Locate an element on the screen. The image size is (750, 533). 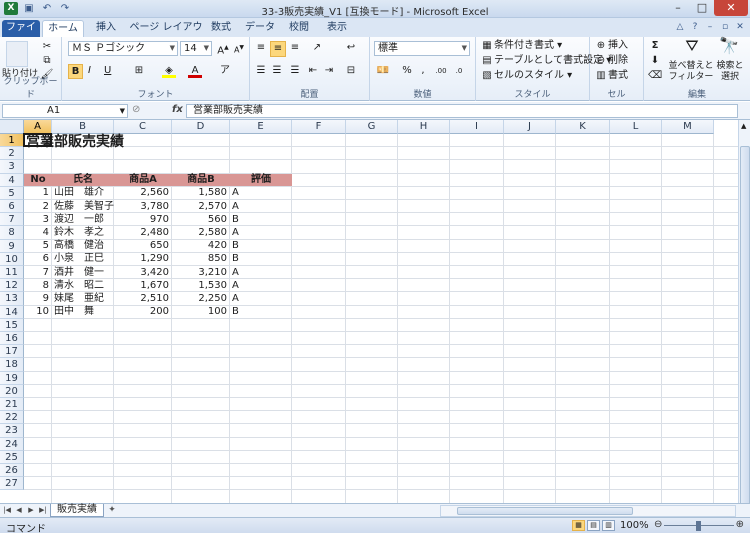
new-sheet-icon: ✦ is located at coordinates (112, 510).